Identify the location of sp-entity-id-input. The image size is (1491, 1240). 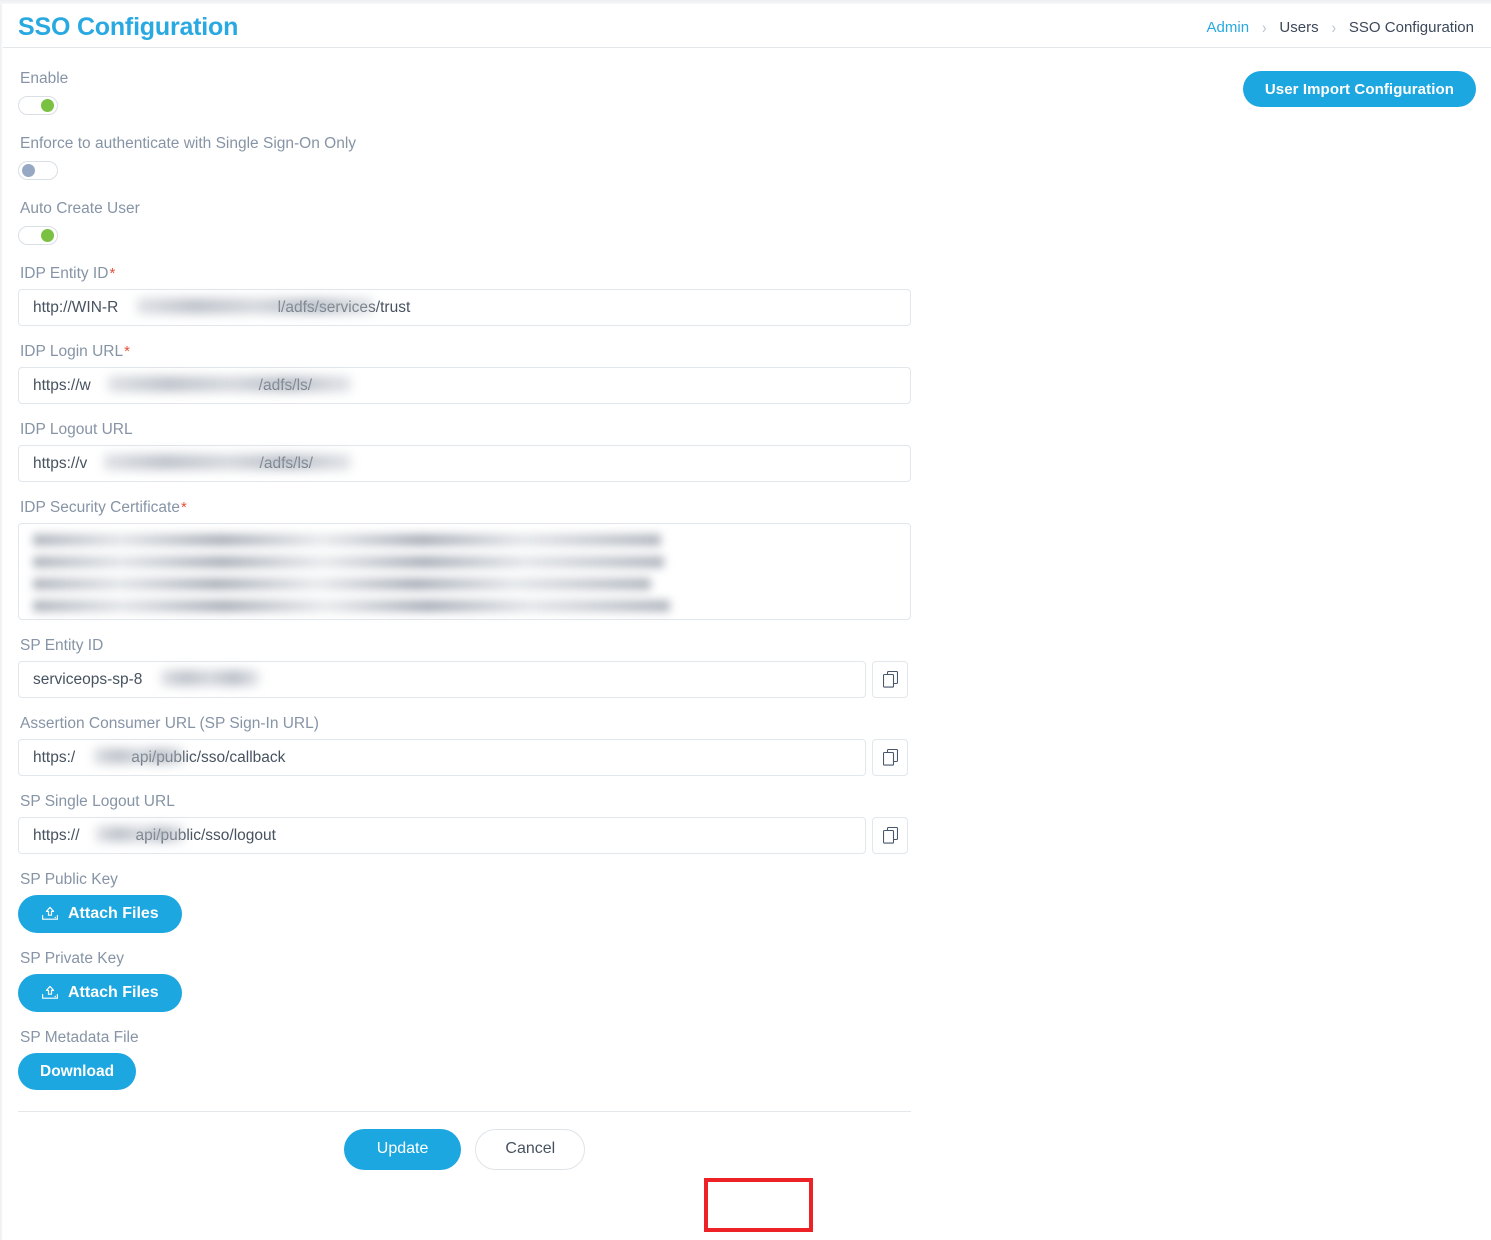
(442, 679).